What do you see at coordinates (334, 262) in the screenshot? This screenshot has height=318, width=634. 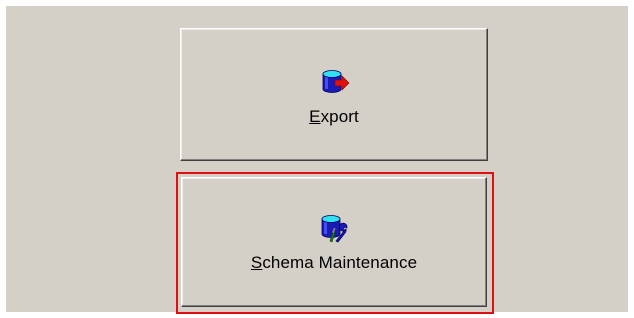 I see `schema-maintenance-label: Schema Maintenance` at bounding box center [334, 262].